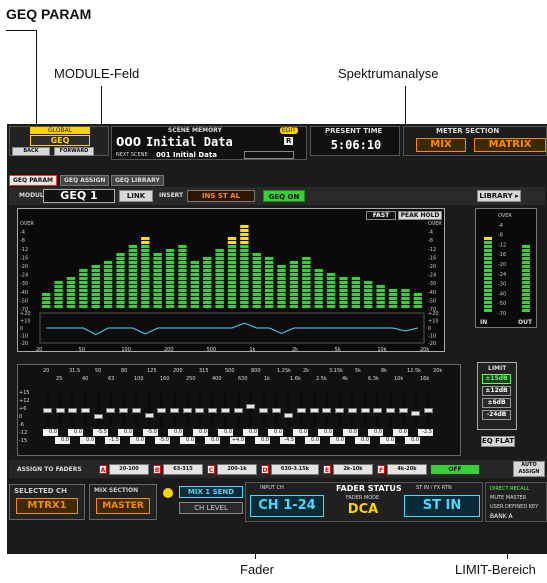 This screenshot has height=583, width=547. I want to click on fader-freq-label: 1k, so click(267, 379).